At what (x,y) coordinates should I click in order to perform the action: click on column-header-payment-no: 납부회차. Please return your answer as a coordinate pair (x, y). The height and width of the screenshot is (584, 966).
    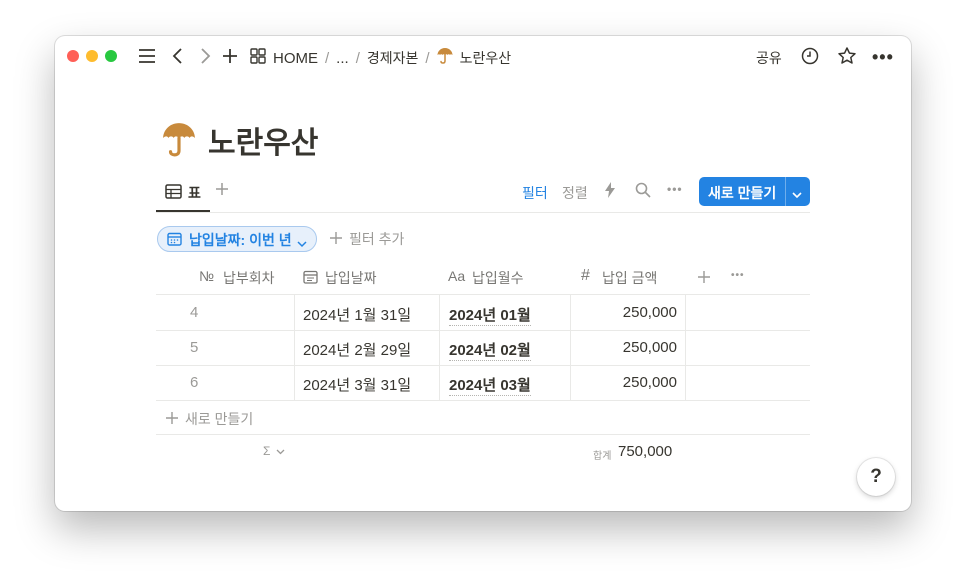
    Looking at the image, I should click on (249, 278).